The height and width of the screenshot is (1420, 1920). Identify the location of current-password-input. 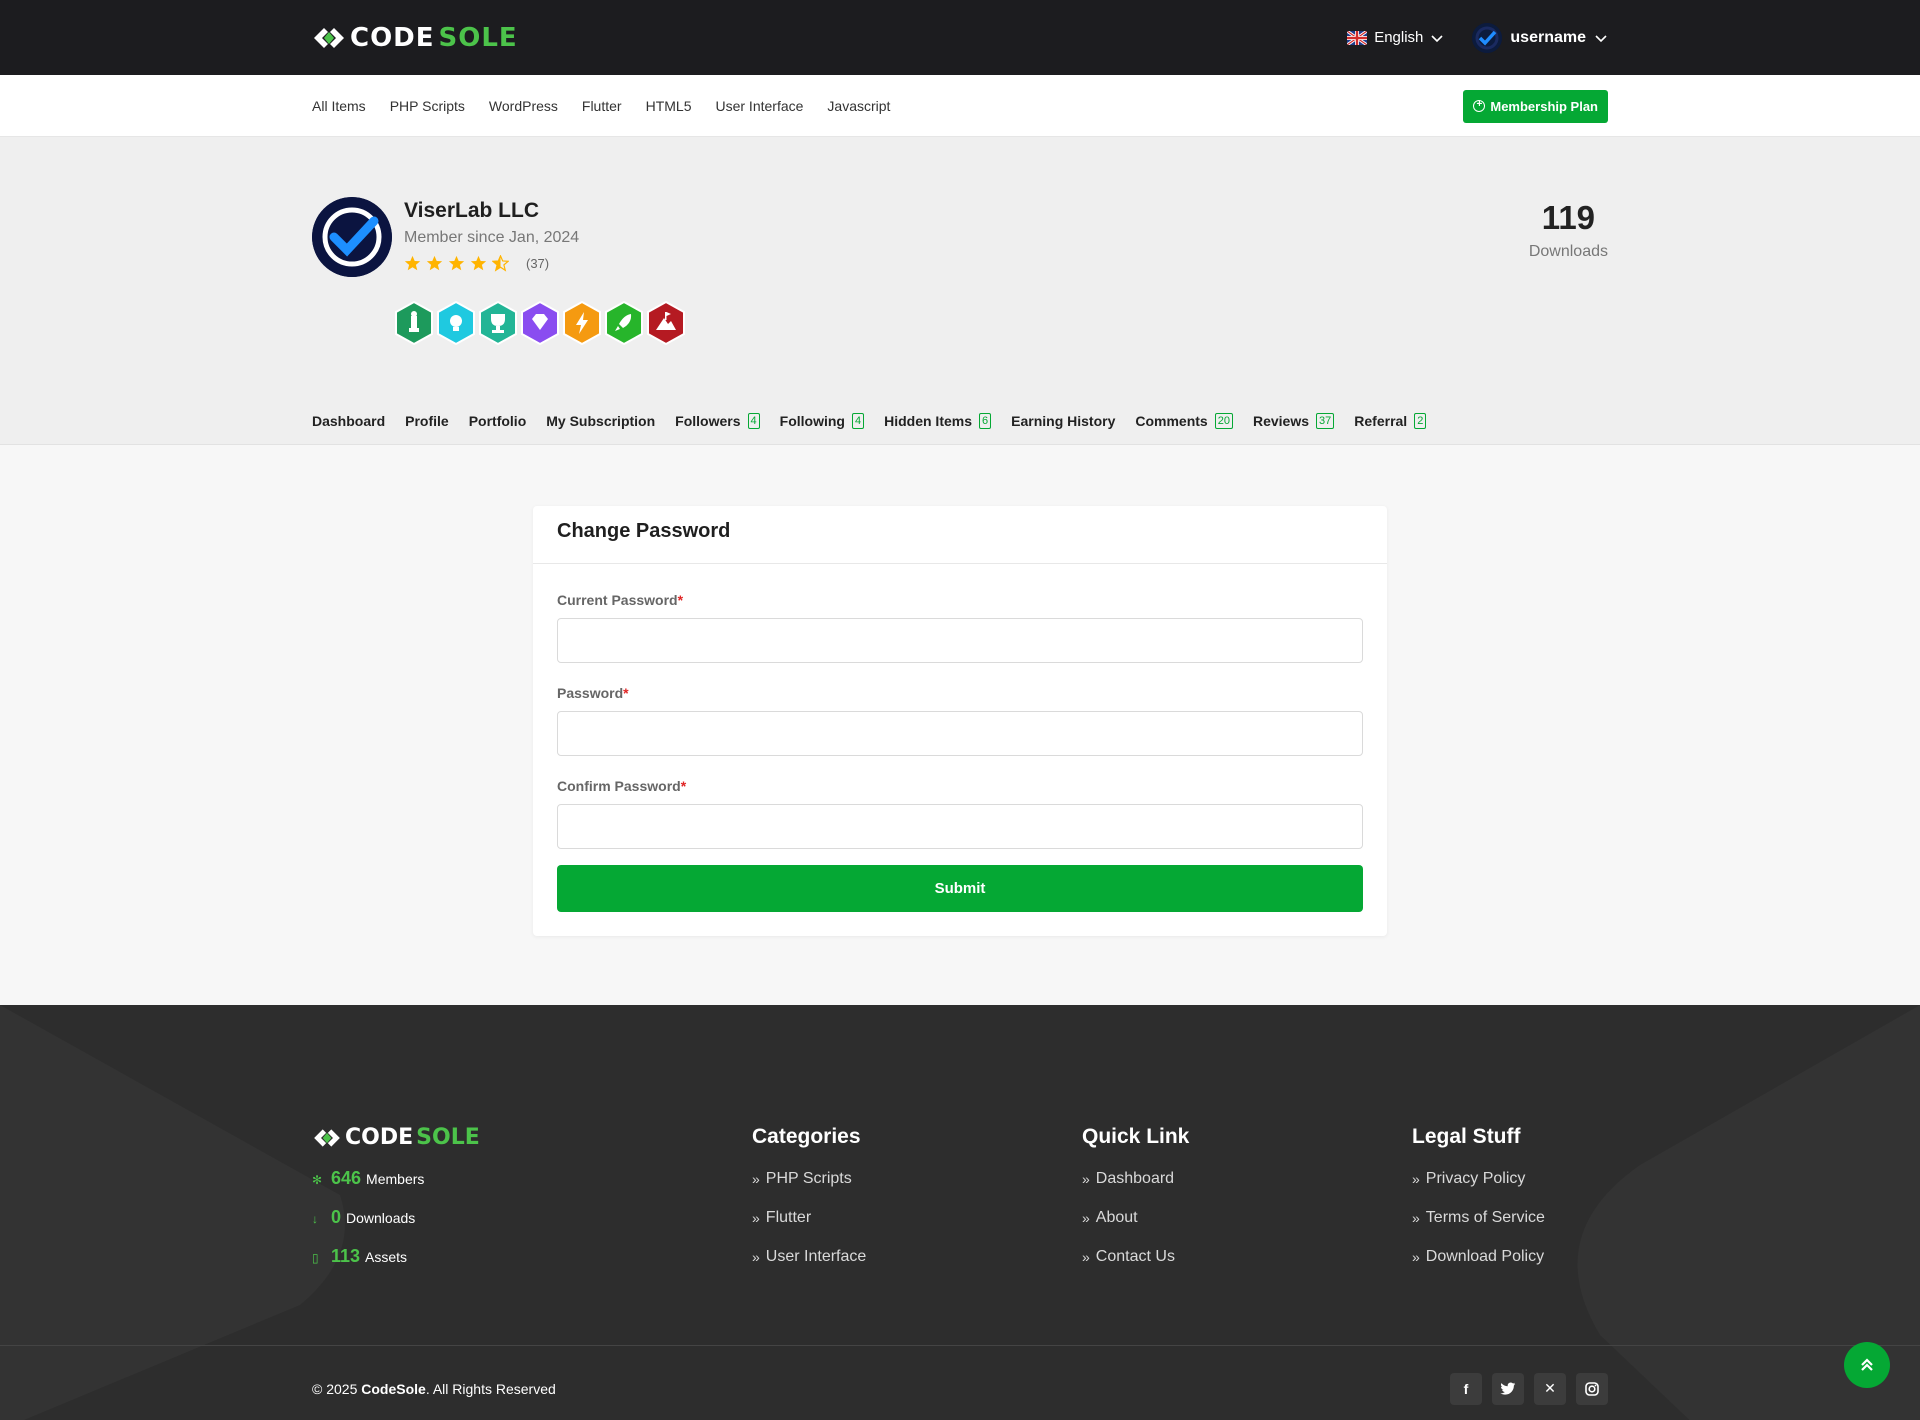
(960, 640).